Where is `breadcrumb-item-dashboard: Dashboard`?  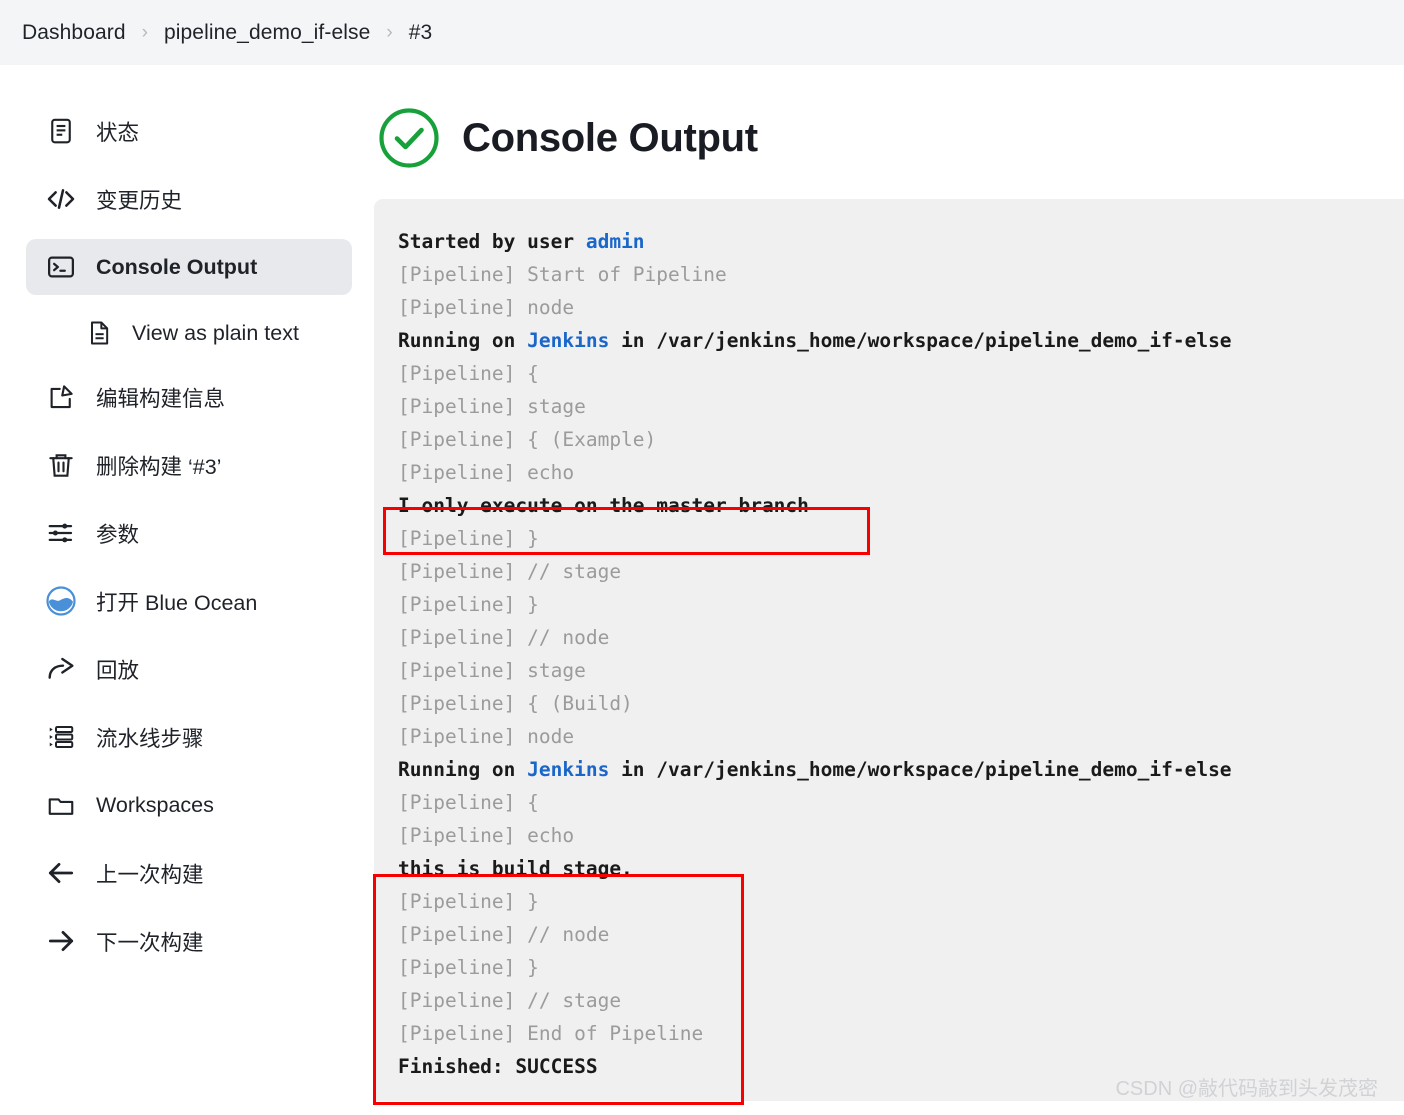 breadcrumb-item-dashboard: Dashboard is located at coordinates (74, 33).